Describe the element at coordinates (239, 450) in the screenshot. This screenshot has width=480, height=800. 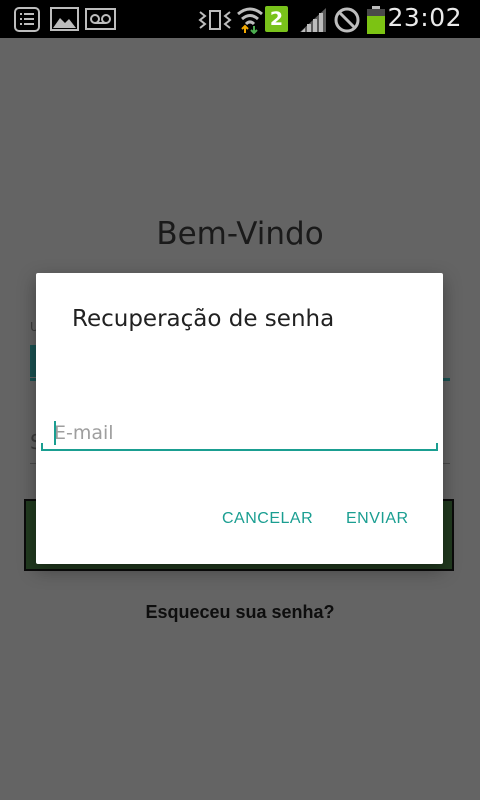
I see `email-underline` at that location.